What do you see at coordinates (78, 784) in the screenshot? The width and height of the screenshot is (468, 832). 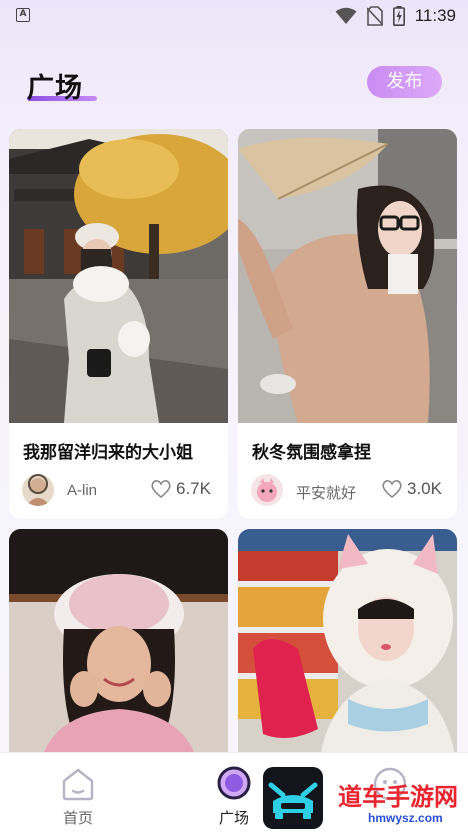 I see `home-icon` at bounding box center [78, 784].